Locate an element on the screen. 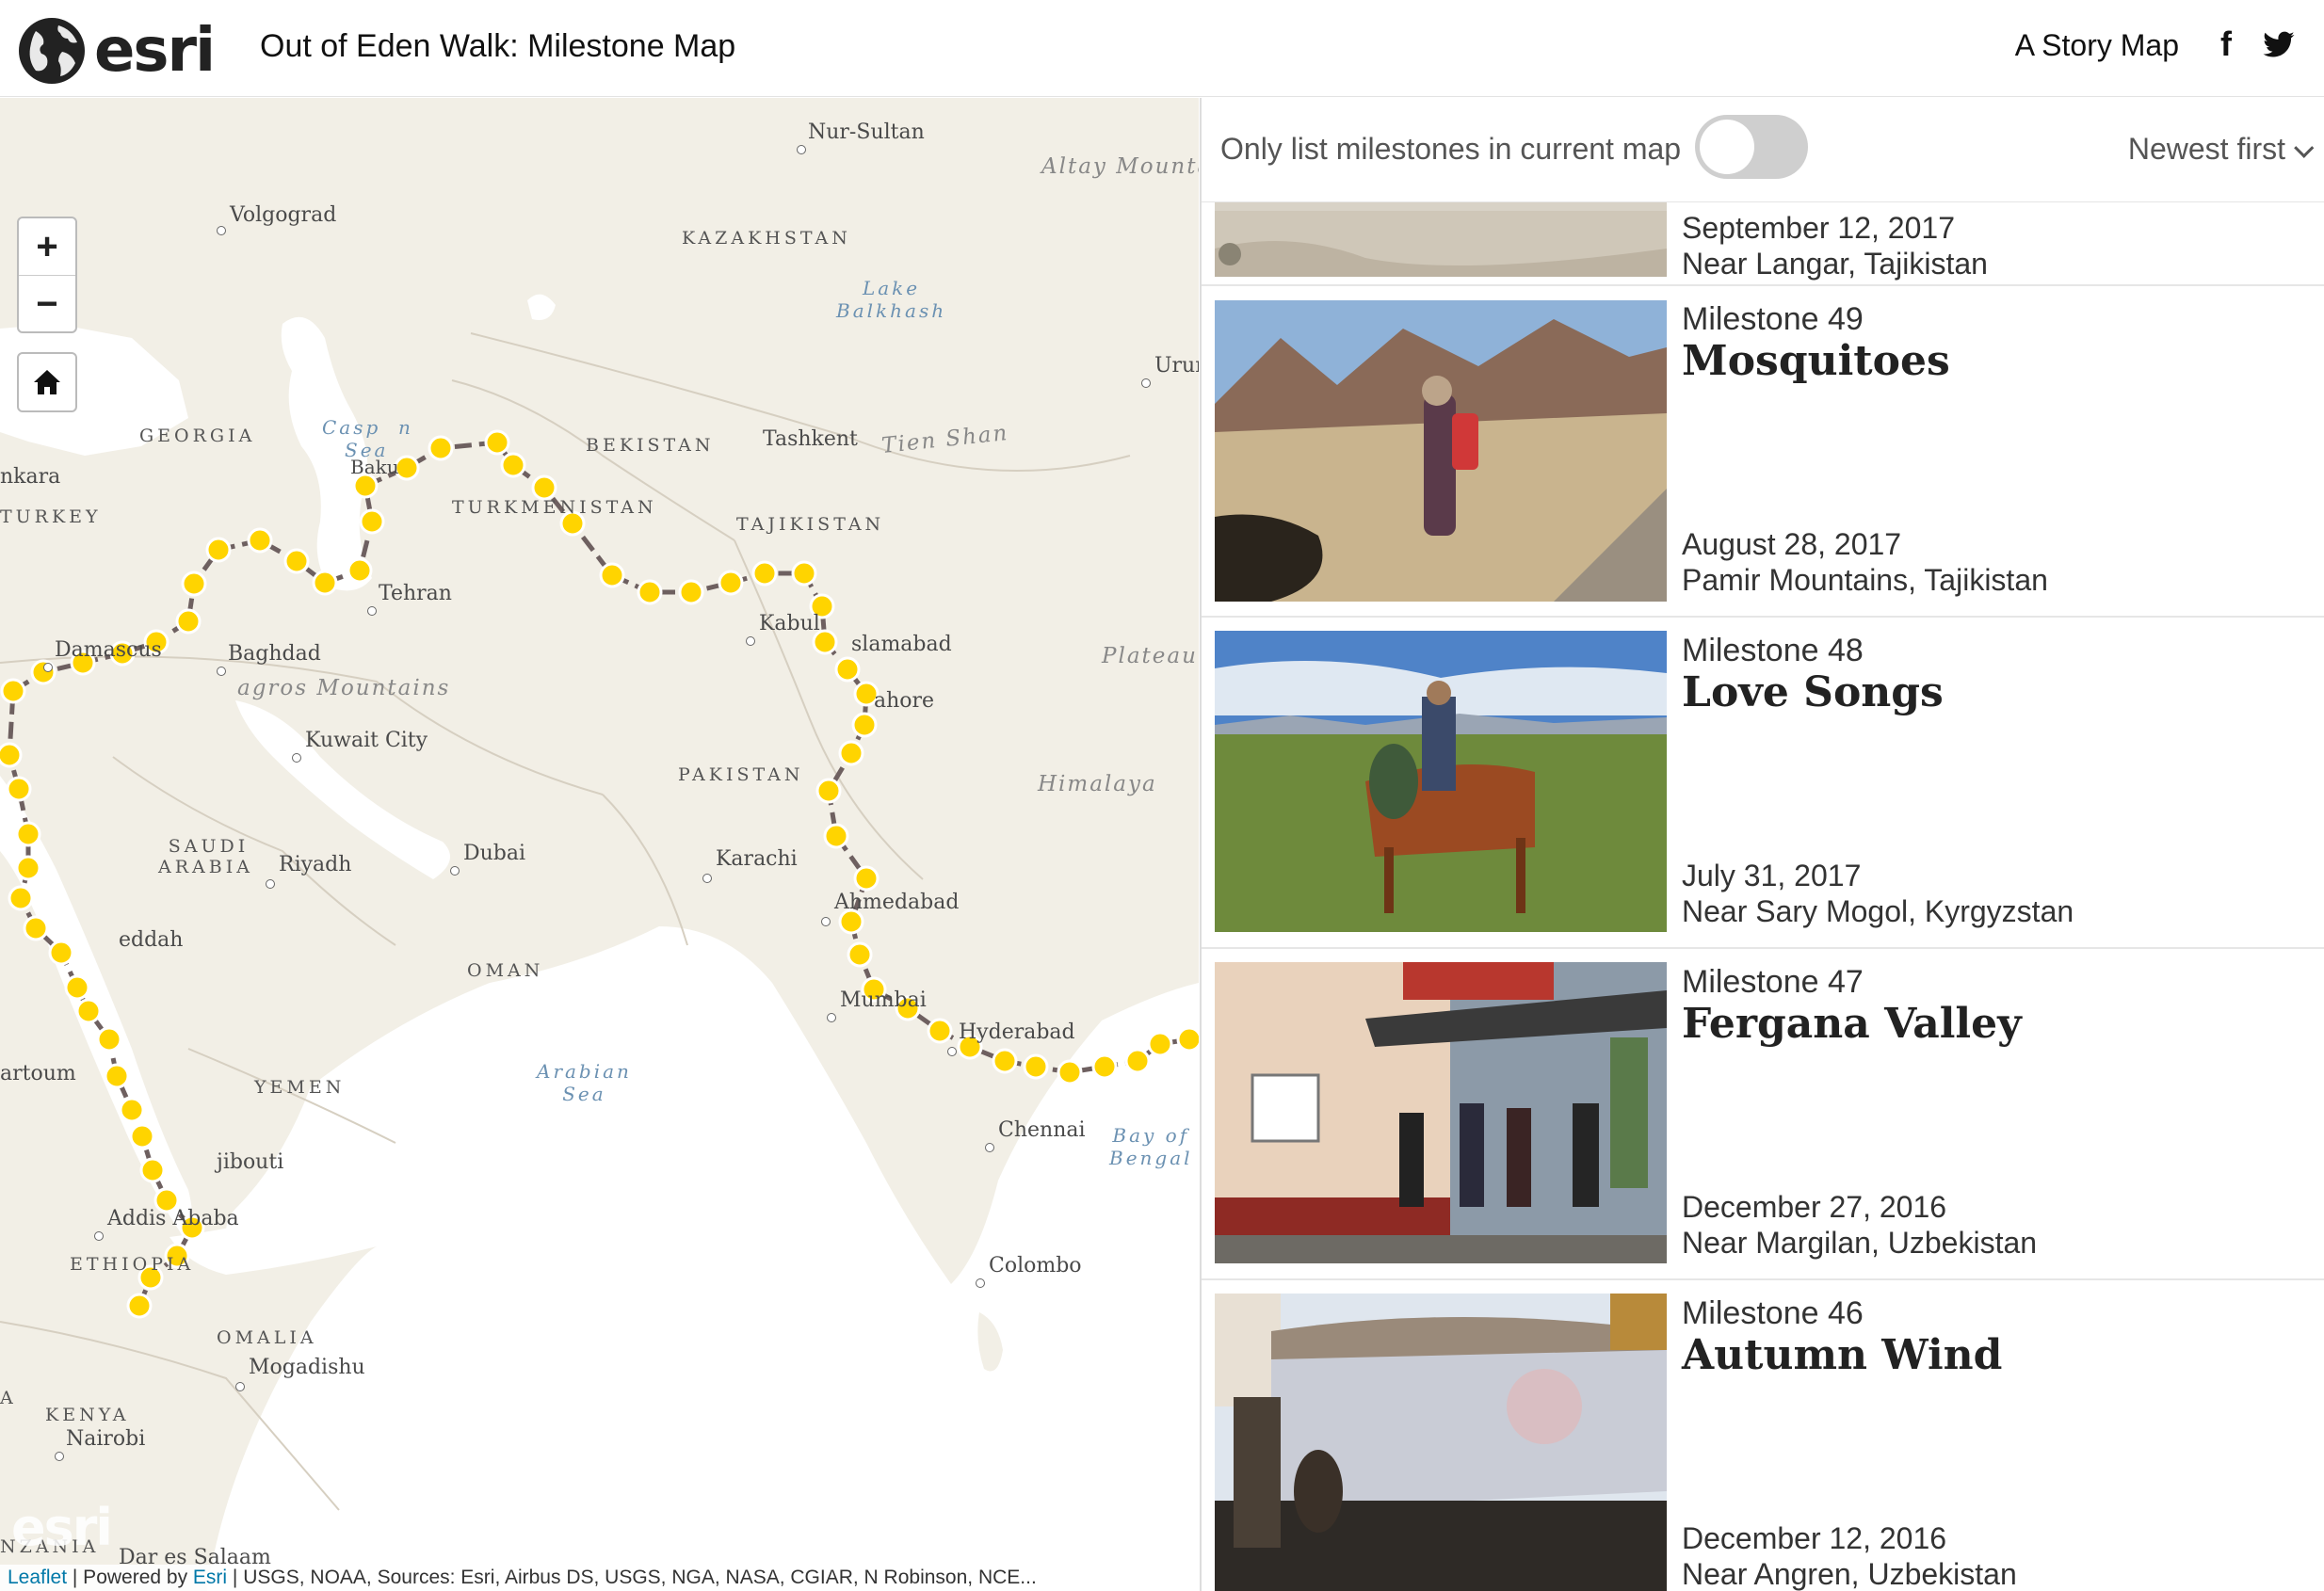  label-kuwait: Kuwait City is located at coordinates (366, 740).